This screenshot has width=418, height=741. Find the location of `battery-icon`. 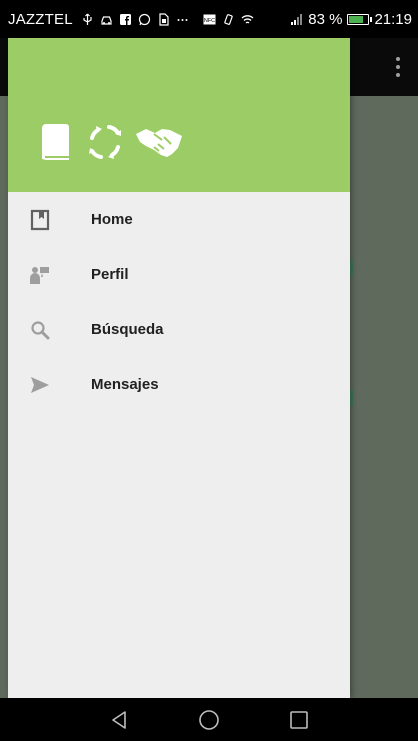

battery-icon is located at coordinates (360, 19).